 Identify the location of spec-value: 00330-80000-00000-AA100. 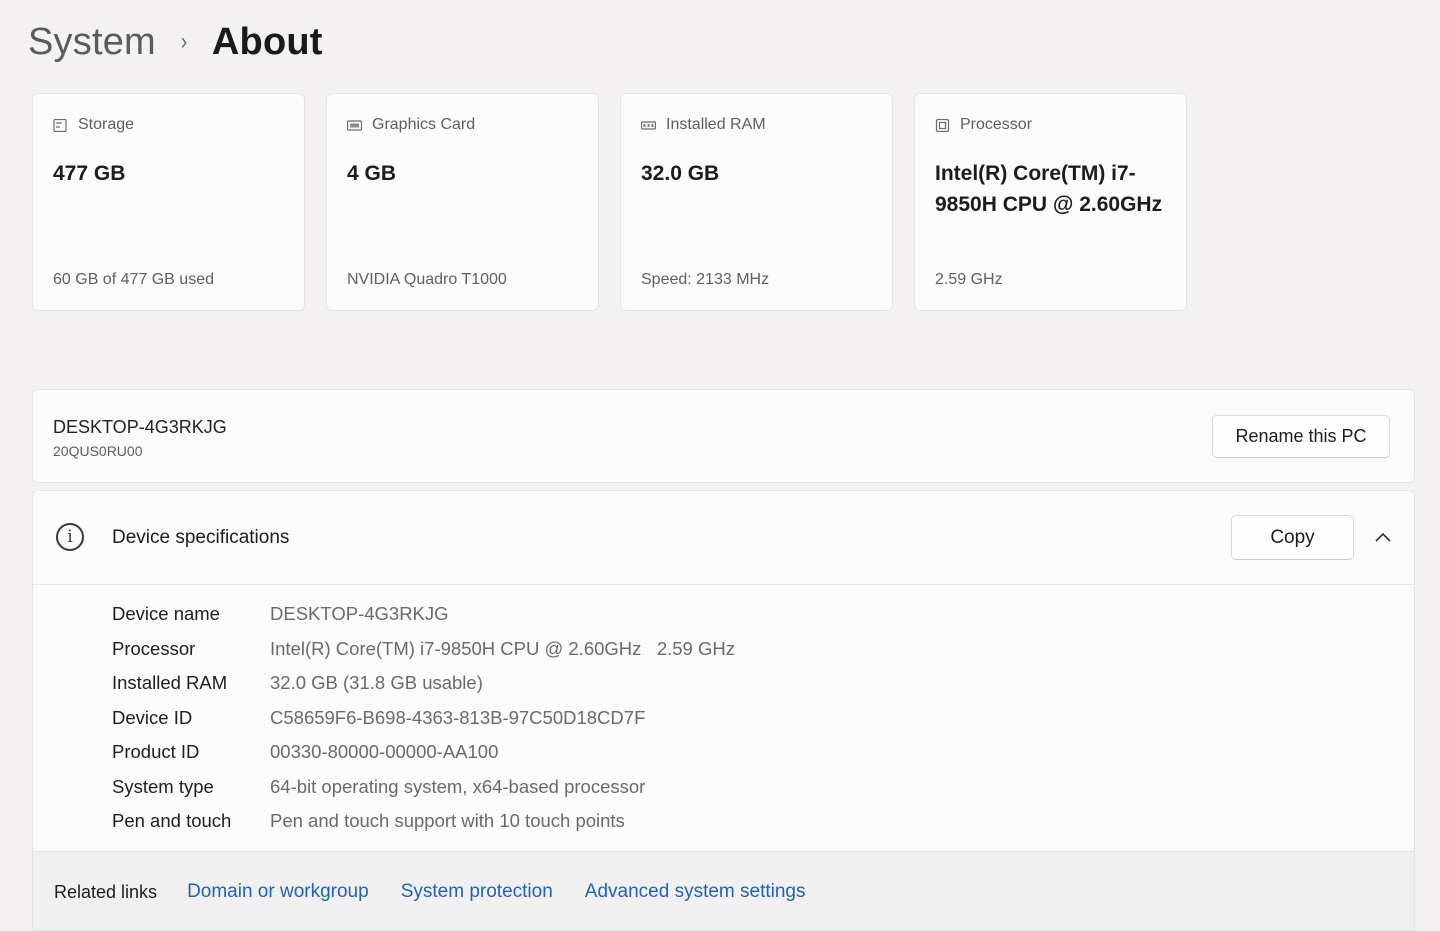
(384, 752).